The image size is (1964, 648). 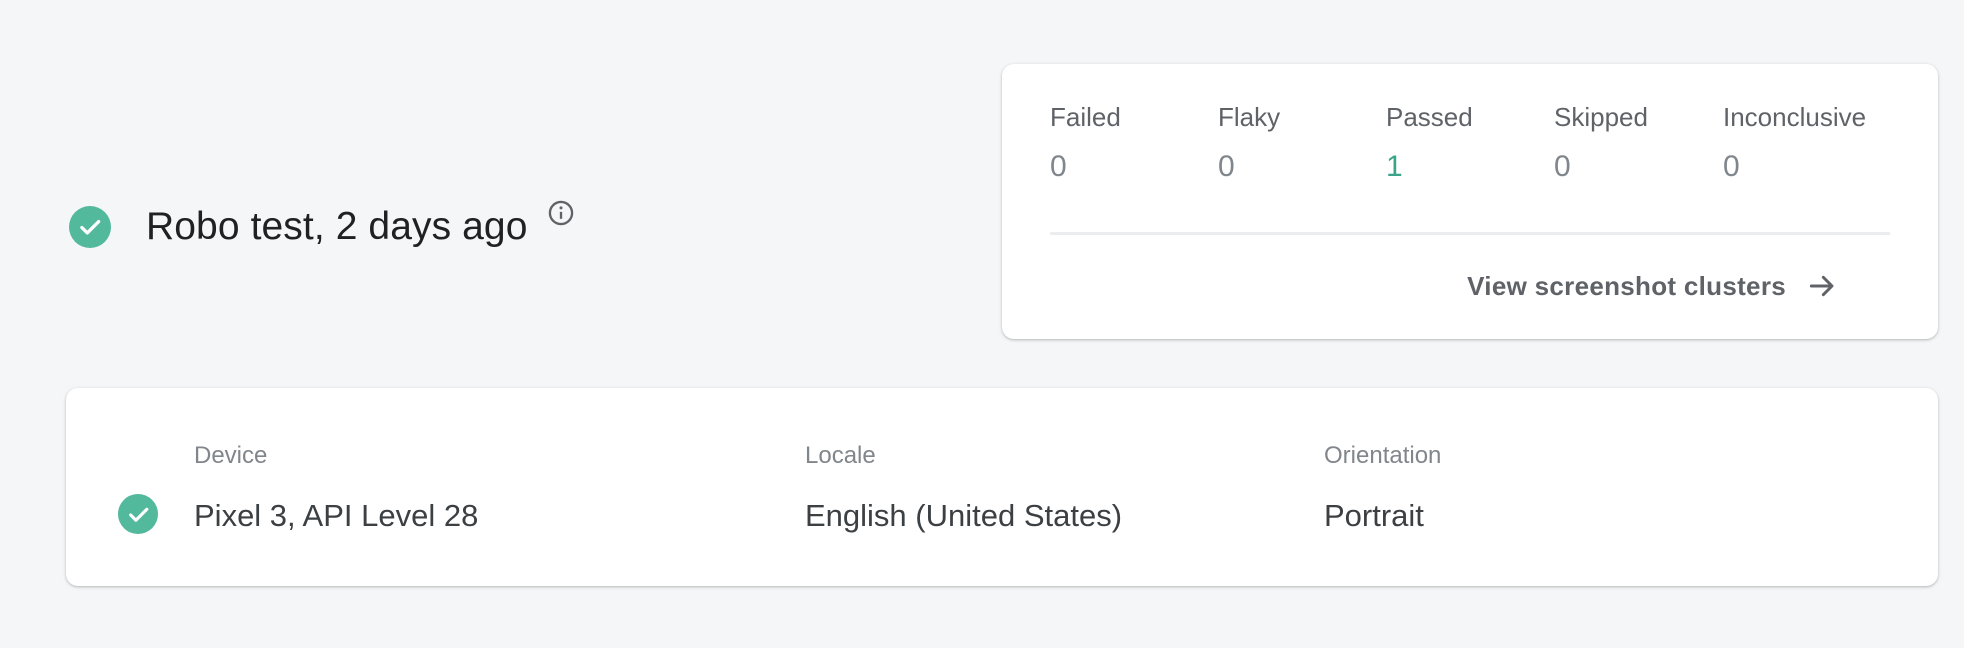 I want to click on divider, so click(x=1470, y=233).